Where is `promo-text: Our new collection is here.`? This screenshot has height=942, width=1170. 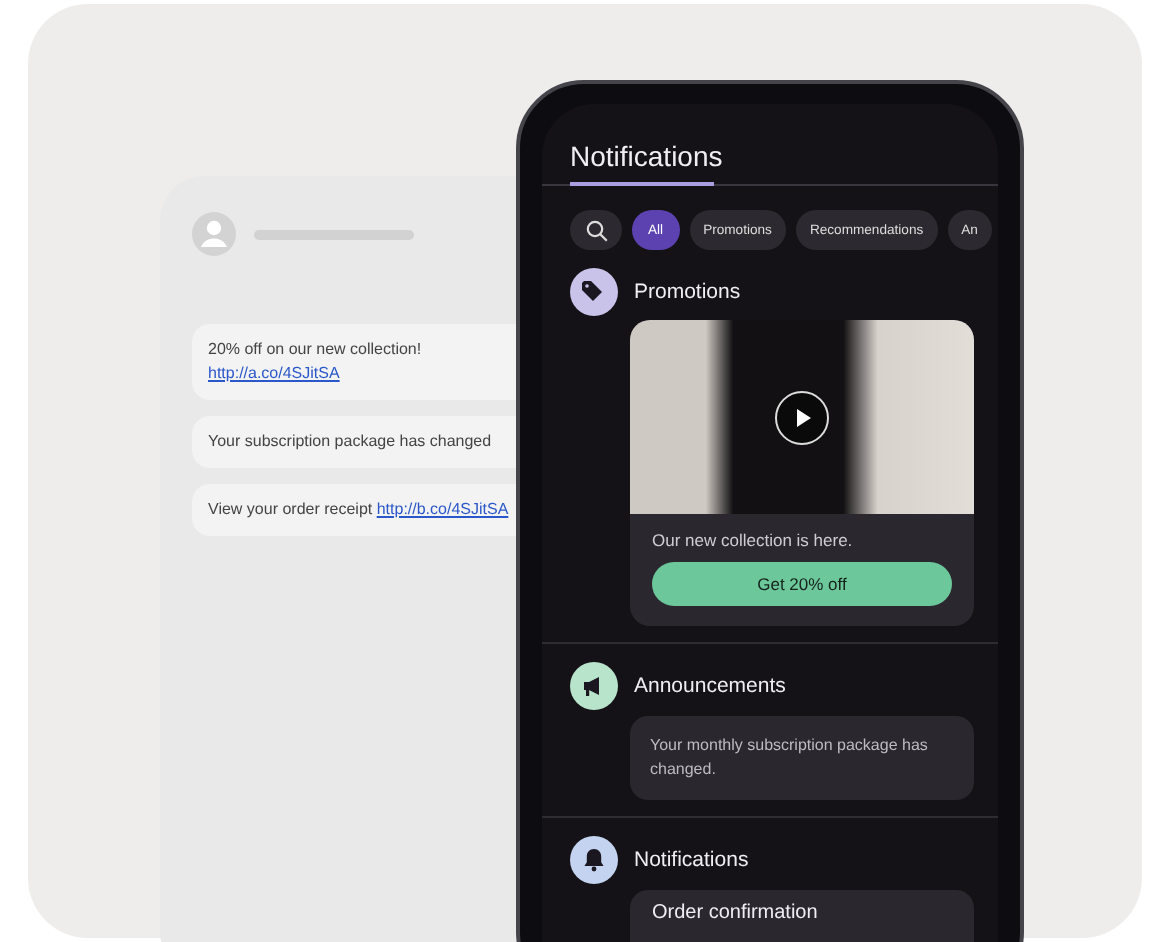 promo-text: Our new collection is here. is located at coordinates (752, 541).